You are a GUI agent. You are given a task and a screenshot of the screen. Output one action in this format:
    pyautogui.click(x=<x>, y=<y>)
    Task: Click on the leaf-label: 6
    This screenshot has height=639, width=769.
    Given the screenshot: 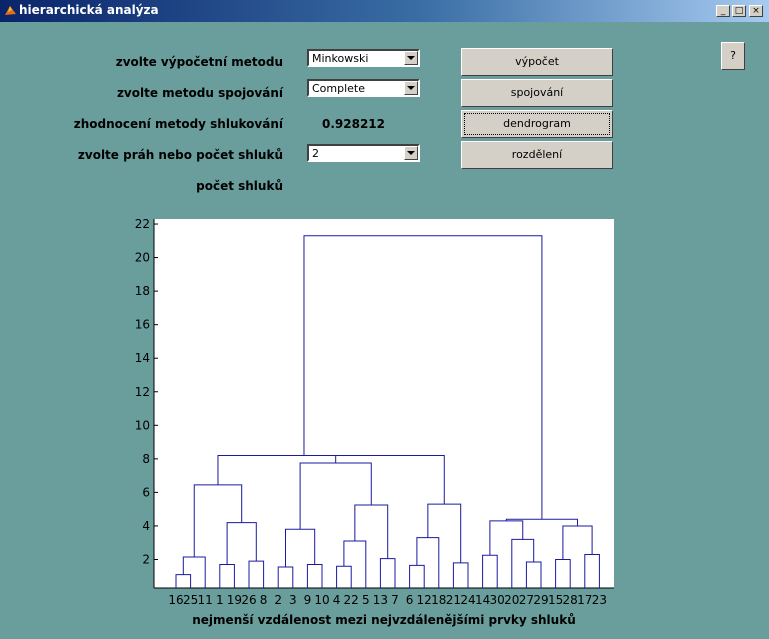 What is the action you would take?
    pyautogui.click(x=410, y=600)
    